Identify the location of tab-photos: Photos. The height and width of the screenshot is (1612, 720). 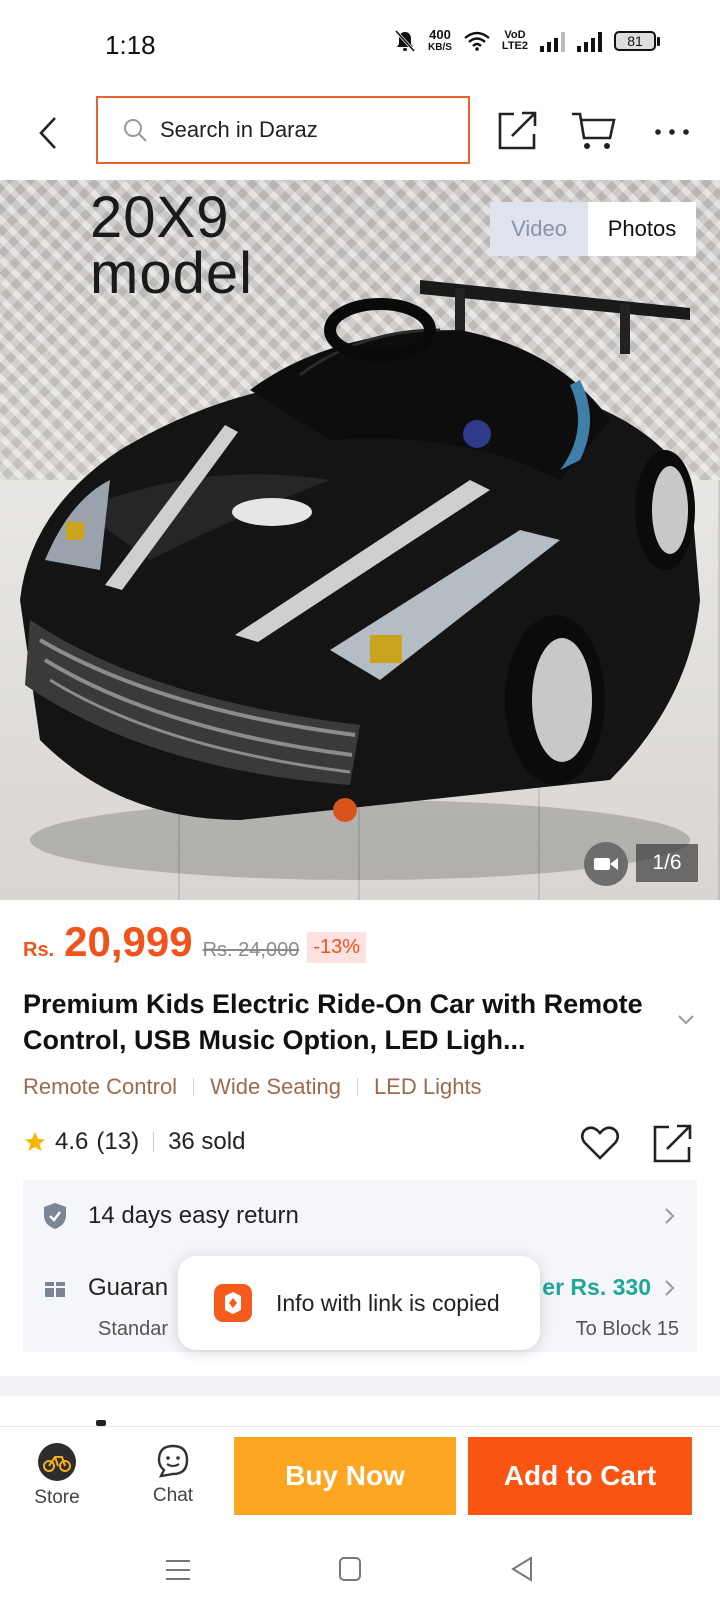
(642, 229).